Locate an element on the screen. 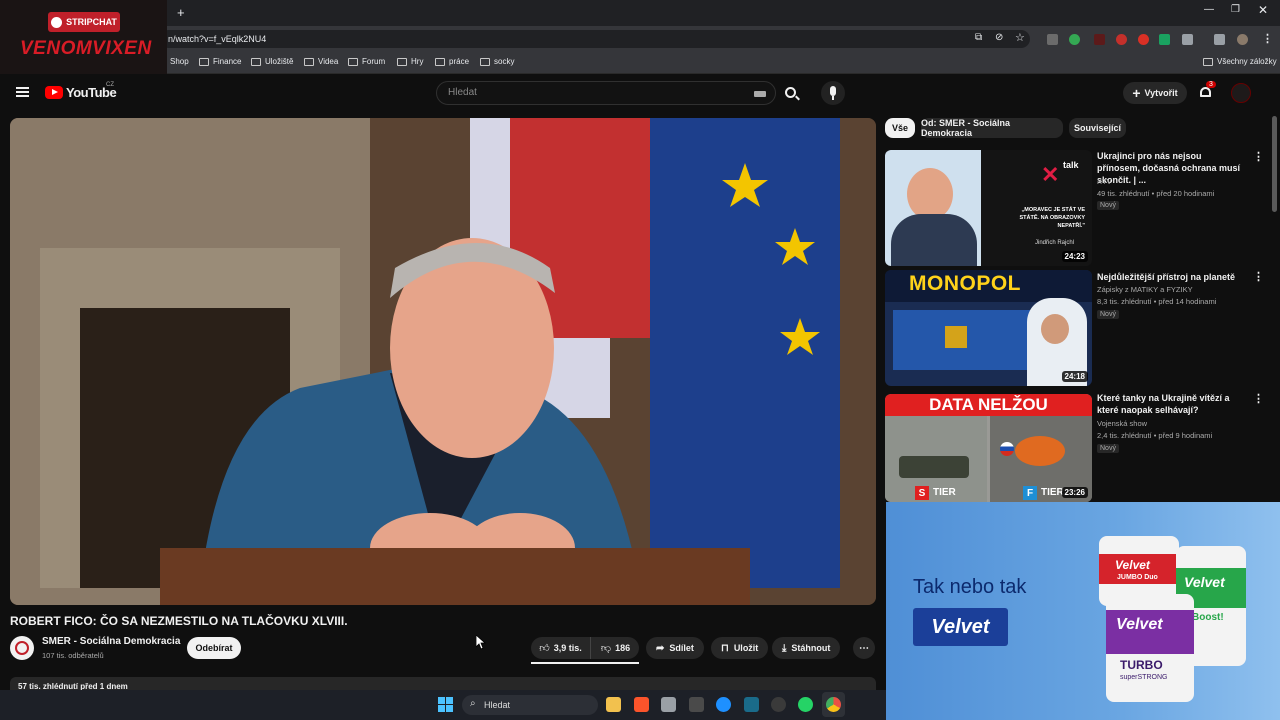 Image resolution: width=1280 pixels, height=720 pixels. bookmark-label: Forum is located at coordinates (374, 61).